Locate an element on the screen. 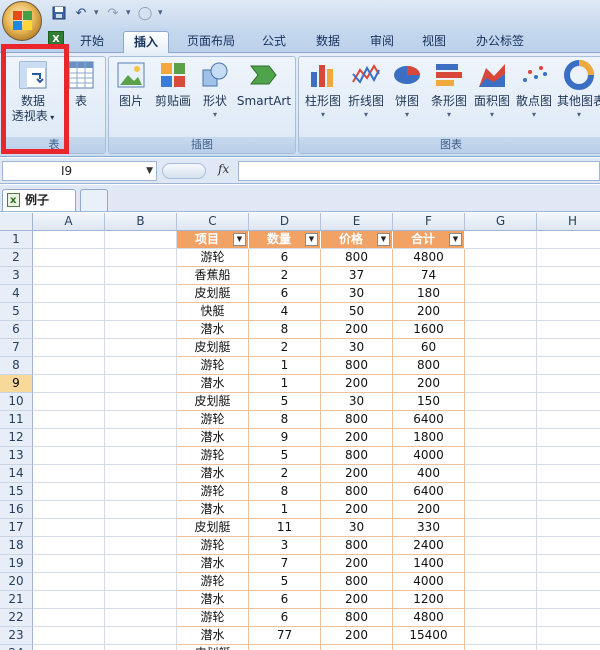 The height and width of the screenshot is (650, 600). table-cell: 30 is located at coordinates (357, 294).